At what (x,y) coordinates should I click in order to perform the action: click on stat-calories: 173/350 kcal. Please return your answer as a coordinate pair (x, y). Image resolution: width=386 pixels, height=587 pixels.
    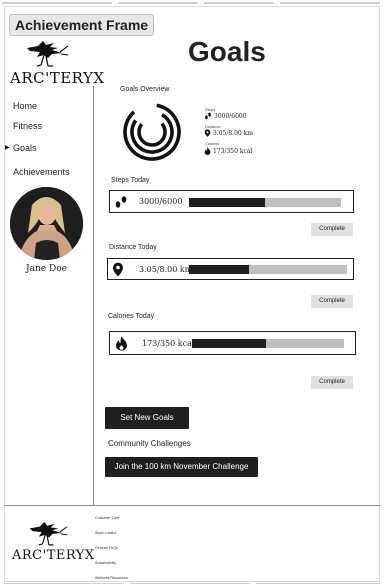
    Looking at the image, I should click on (228, 151).